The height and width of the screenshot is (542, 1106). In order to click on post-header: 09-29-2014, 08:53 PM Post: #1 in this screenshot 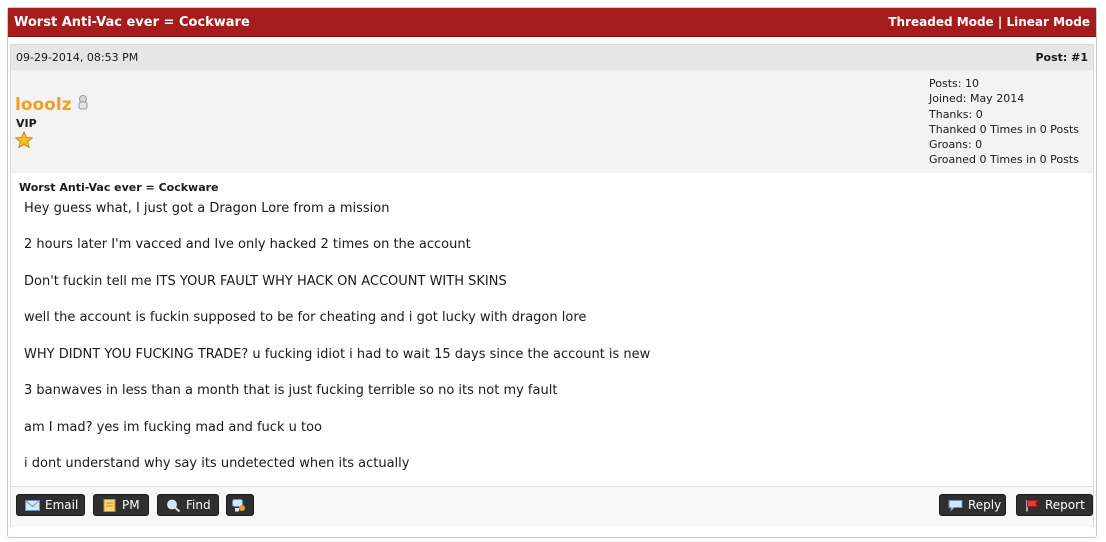, I will do `click(552, 57)`.